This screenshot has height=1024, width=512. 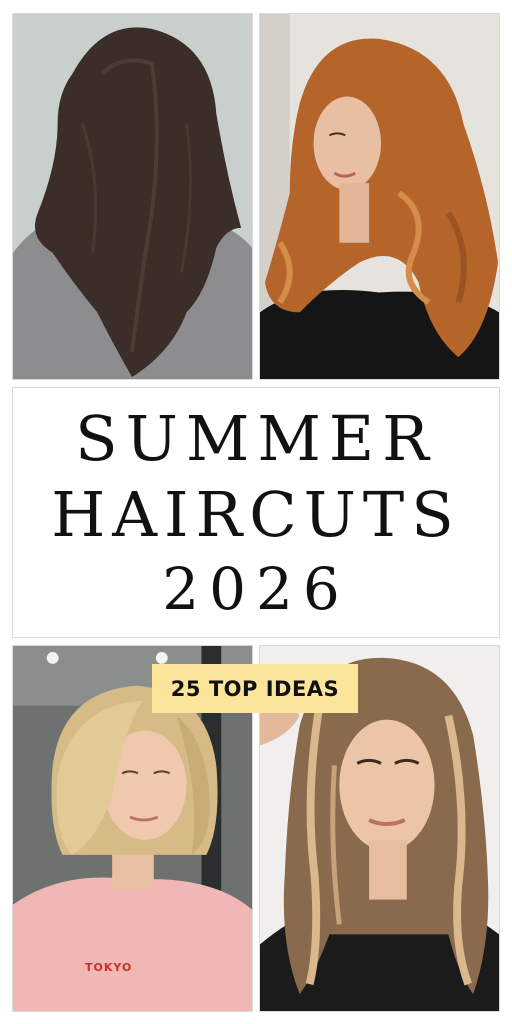 What do you see at coordinates (256, 438) in the screenshot?
I see `title-line-summer: SUMMER` at bounding box center [256, 438].